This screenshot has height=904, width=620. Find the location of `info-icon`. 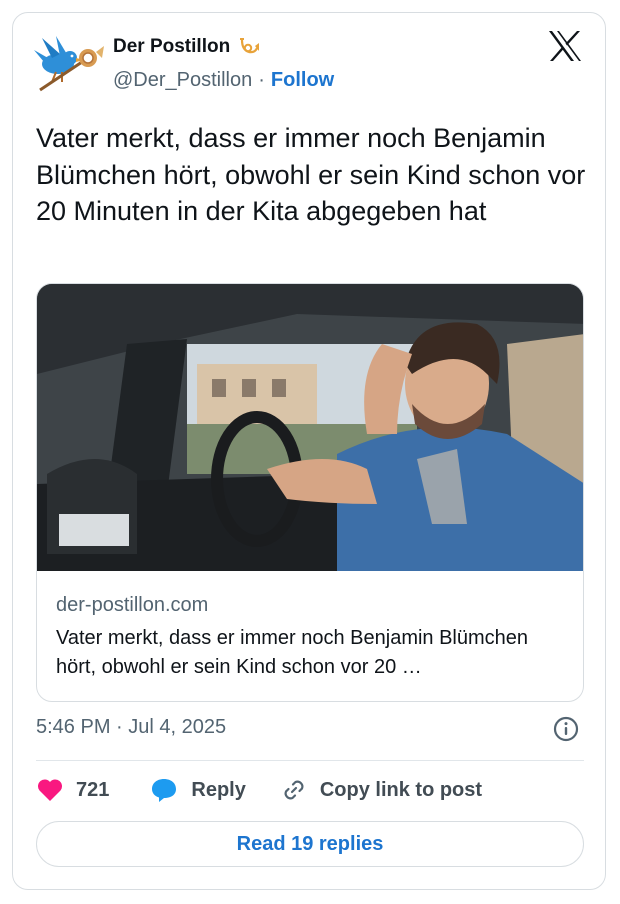

info-icon is located at coordinates (566, 729).